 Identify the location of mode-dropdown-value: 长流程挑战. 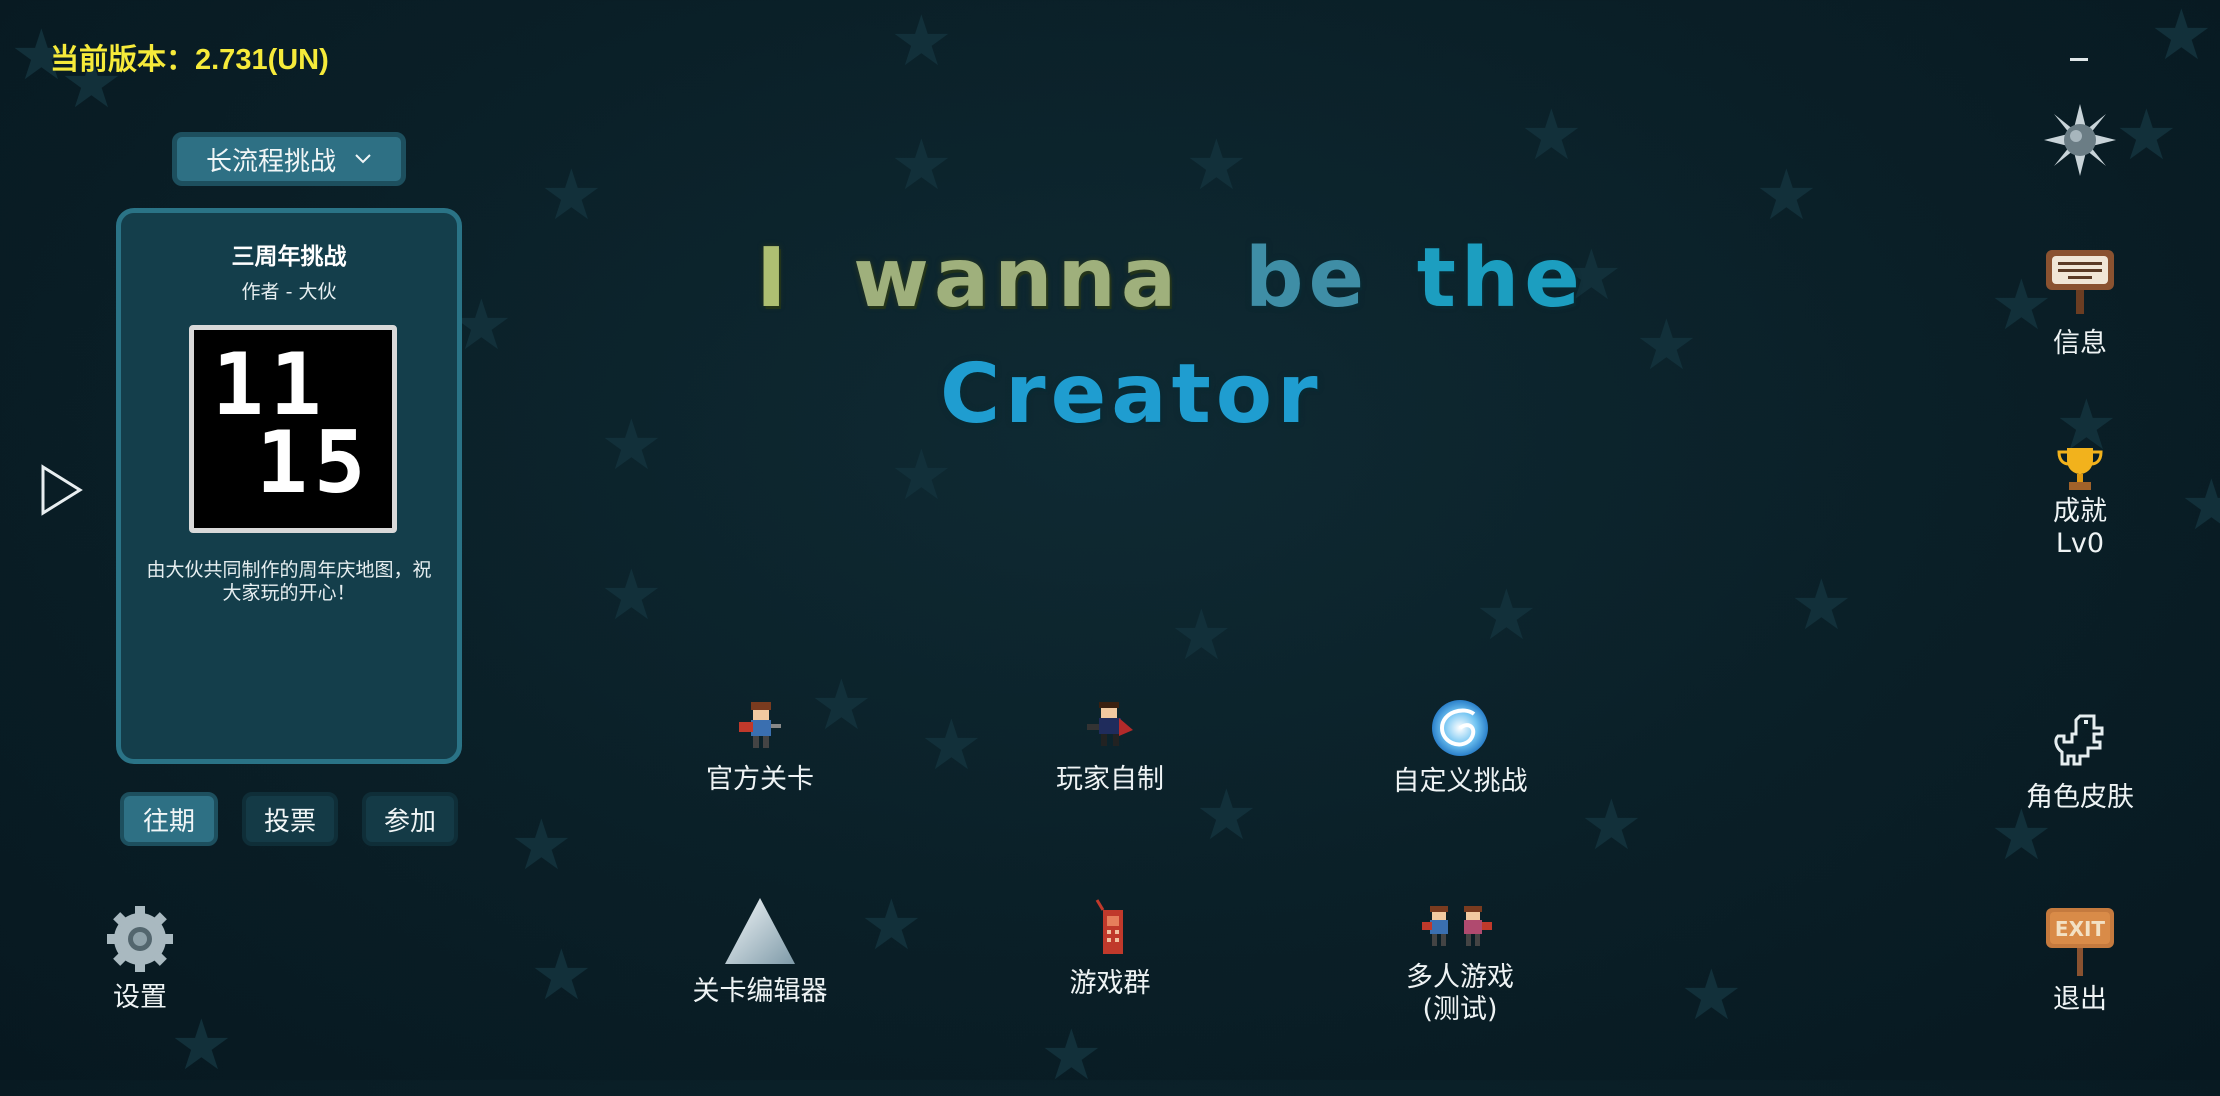
(270, 161).